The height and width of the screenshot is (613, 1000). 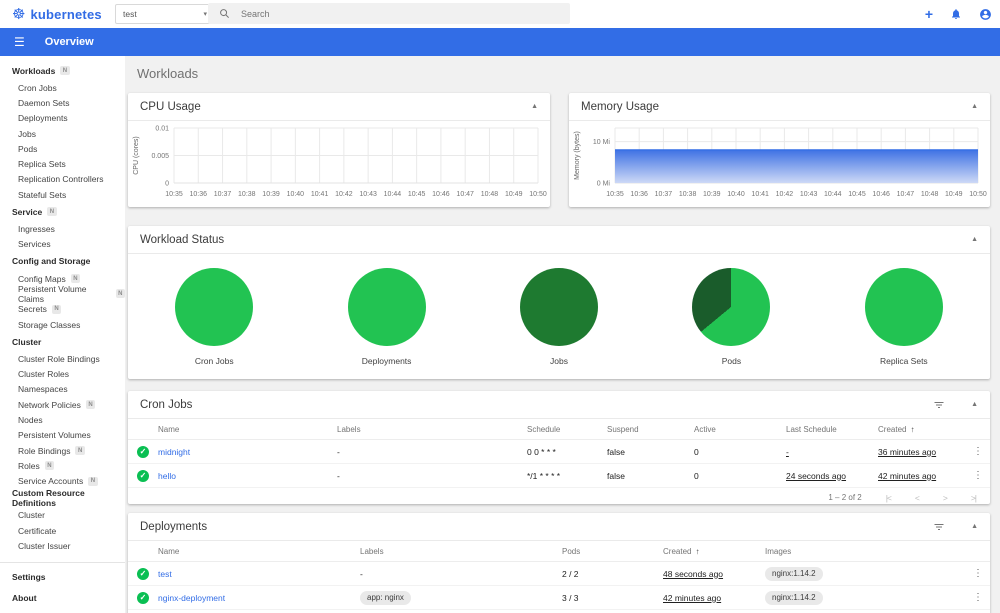 What do you see at coordinates (165, 14) in the screenshot?
I see `namespace-selector: test ▾` at bounding box center [165, 14].